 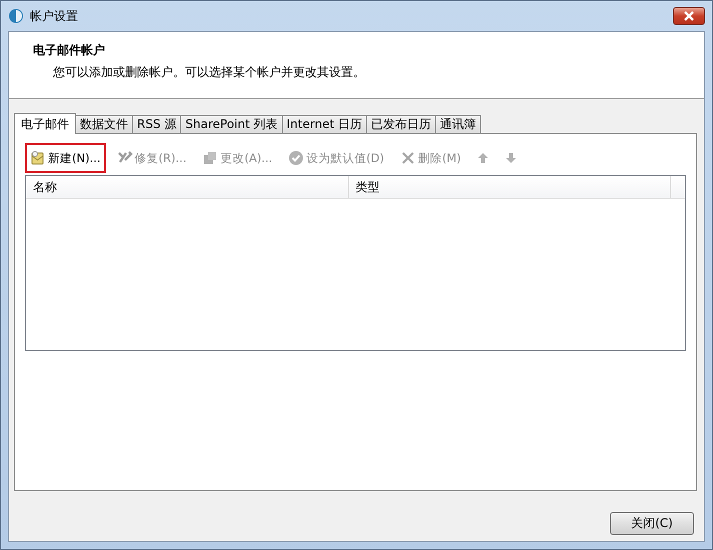 I want to click on arrow-down-icon, so click(x=511, y=158).